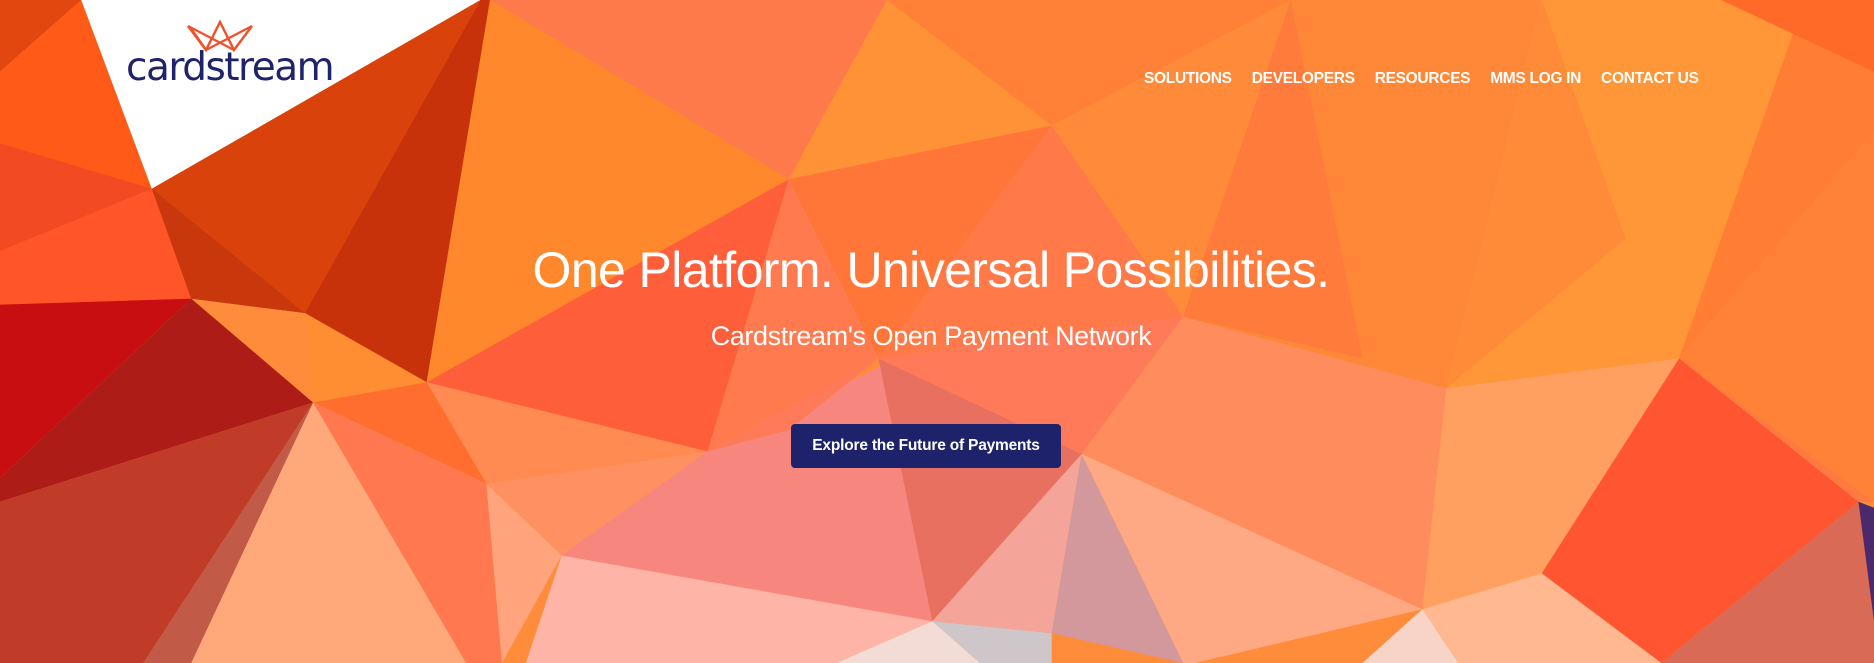 Image resolution: width=1874 pixels, height=663 pixels. I want to click on brand-logo: cardstream, so click(230, 54).